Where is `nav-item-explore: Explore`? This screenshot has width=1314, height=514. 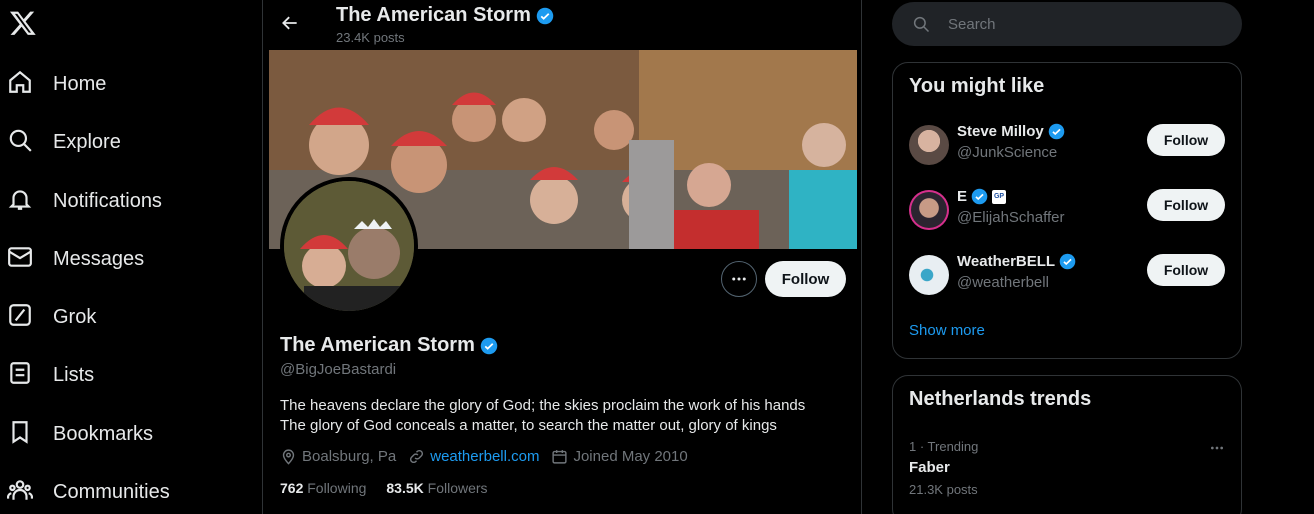
nav-item-explore: Explore is located at coordinates (60, 142).